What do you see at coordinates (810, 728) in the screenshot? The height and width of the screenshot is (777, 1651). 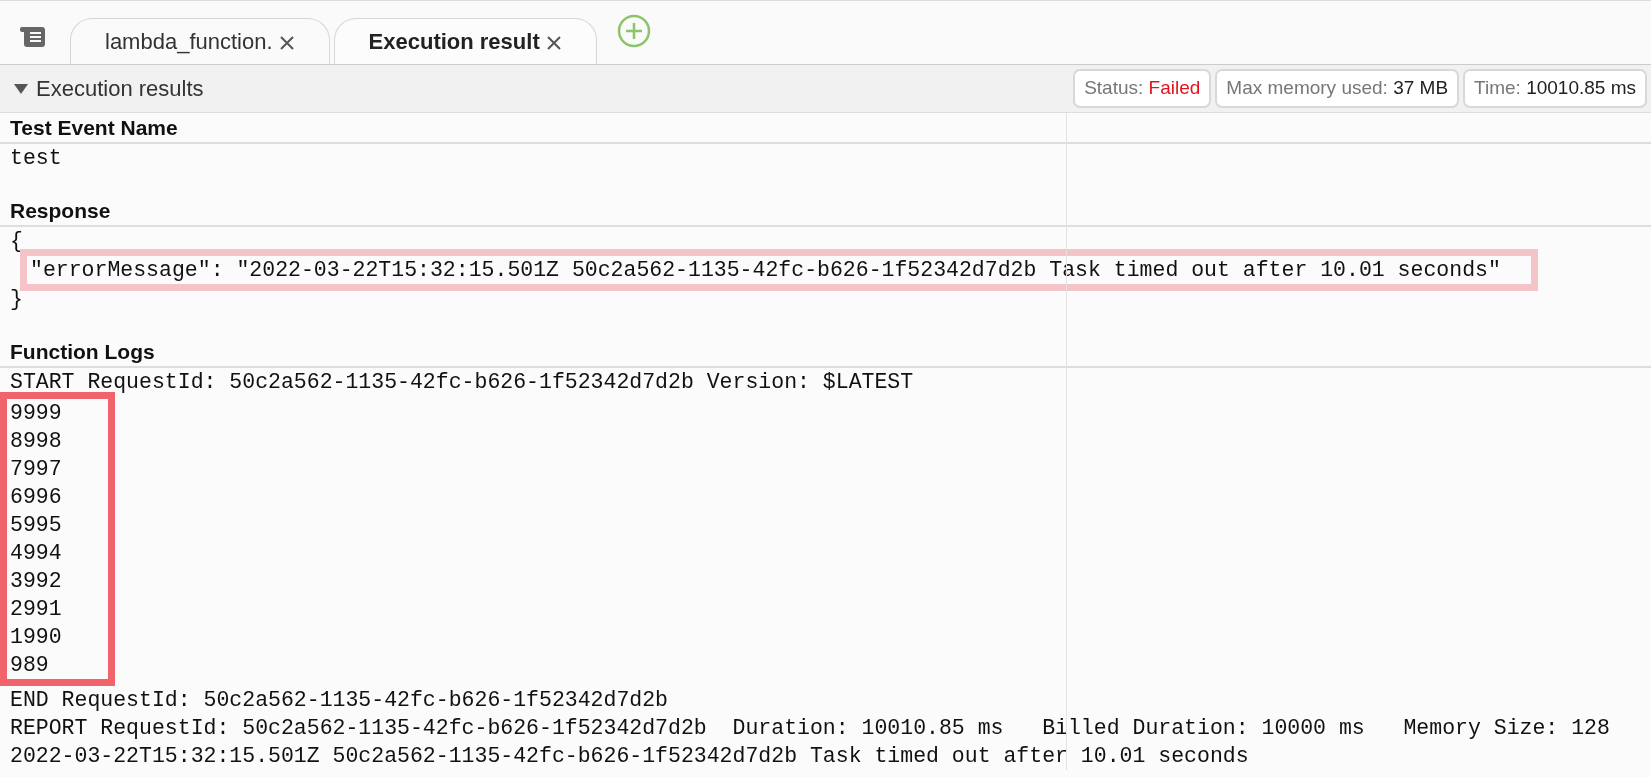 I see `log-line: REPORT RequestId: 50c2a562-1135-42fc-b626-1f52342d7d2b Duration: 10010.85 ms Billed Duration: 10000 ms Memory Size: 128` at bounding box center [810, 728].